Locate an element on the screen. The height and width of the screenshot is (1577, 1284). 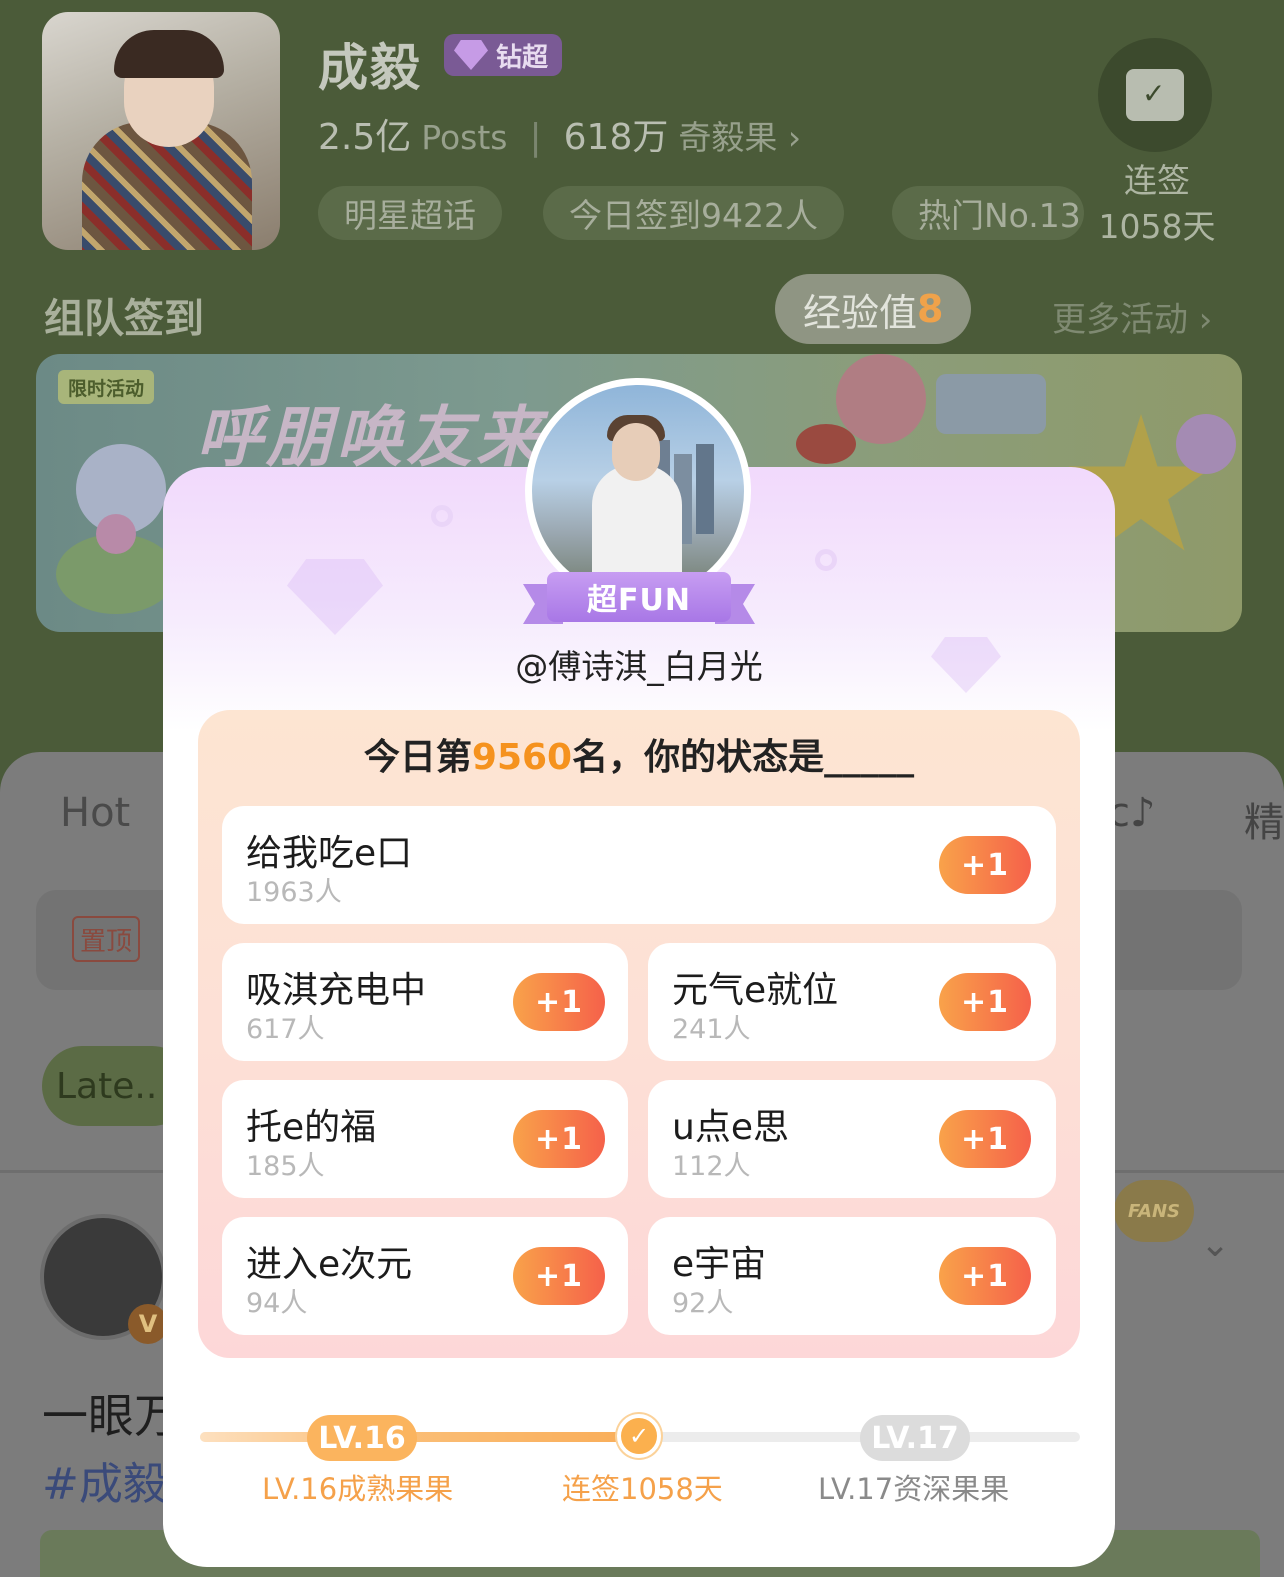
chip-today-checkins: 今日签到9422人 is located at coordinates (693, 213).